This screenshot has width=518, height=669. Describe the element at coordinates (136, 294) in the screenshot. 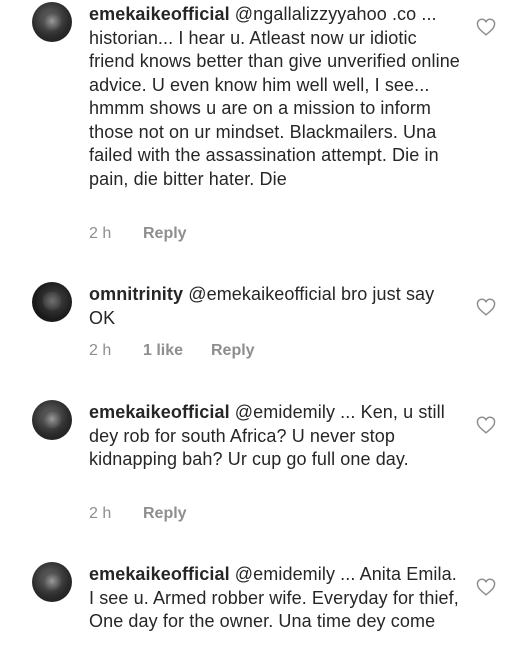

I see `comment-username: omnitrinity` at that location.